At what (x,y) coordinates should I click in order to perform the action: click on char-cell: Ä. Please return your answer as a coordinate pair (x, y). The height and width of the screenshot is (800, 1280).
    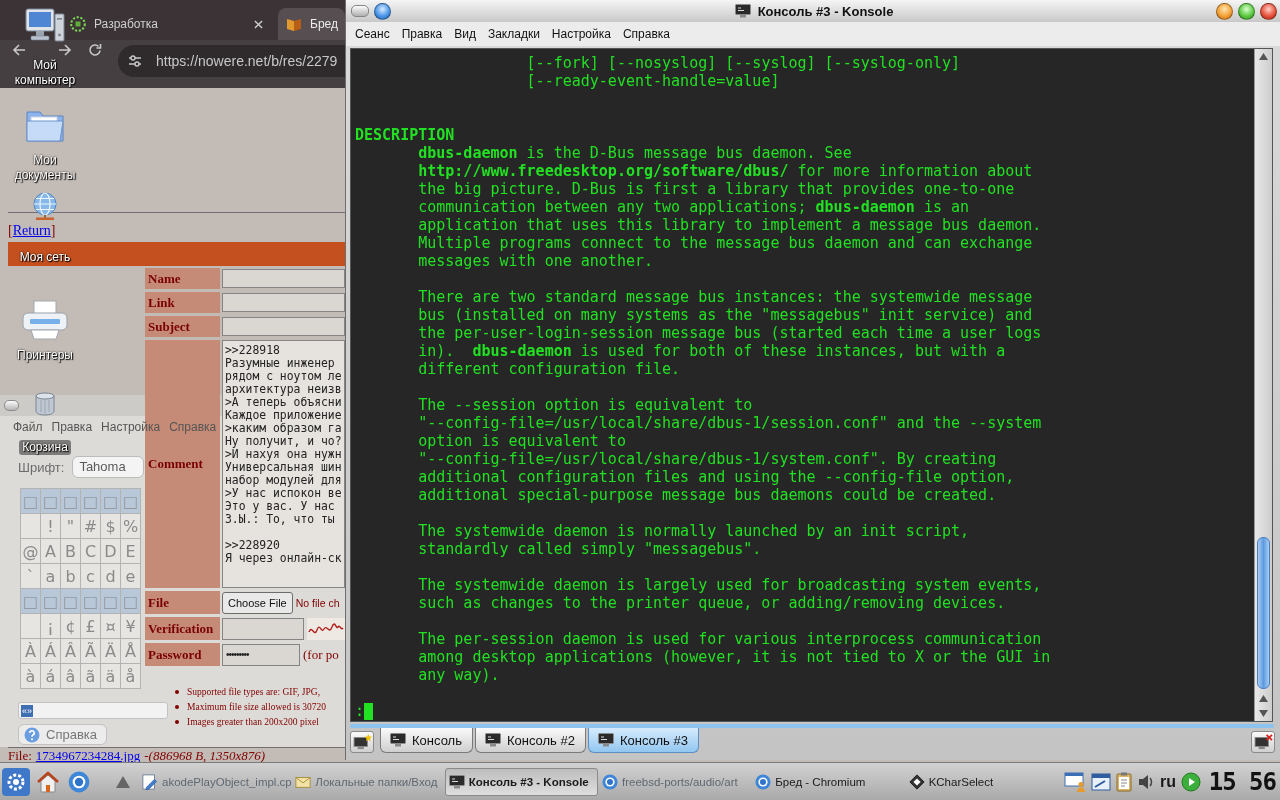
    Looking at the image, I should click on (111, 651).